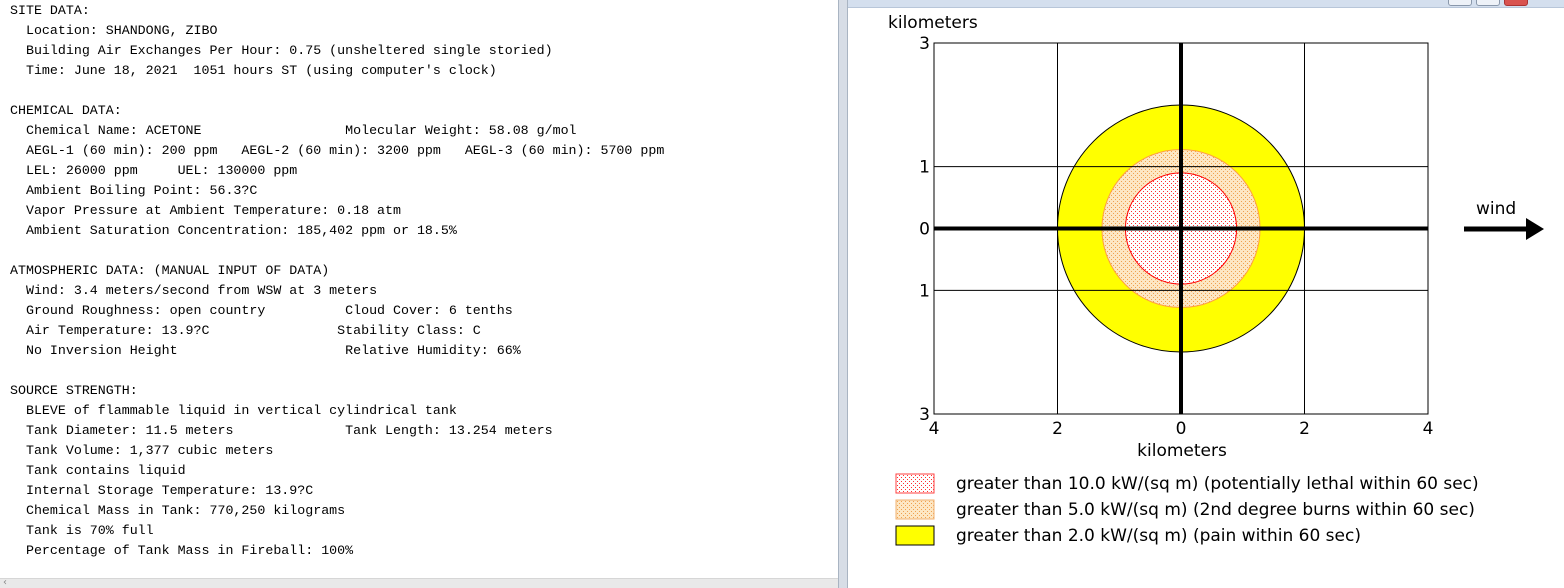 This screenshot has height=588, width=1564. I want to click on wind-indicator: wind, so click(1504, 219).